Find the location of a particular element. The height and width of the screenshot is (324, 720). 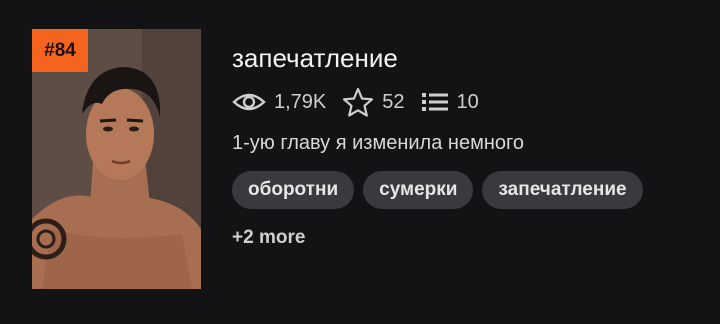

tag-chip: запечатление is located at coordinates (562, 190).